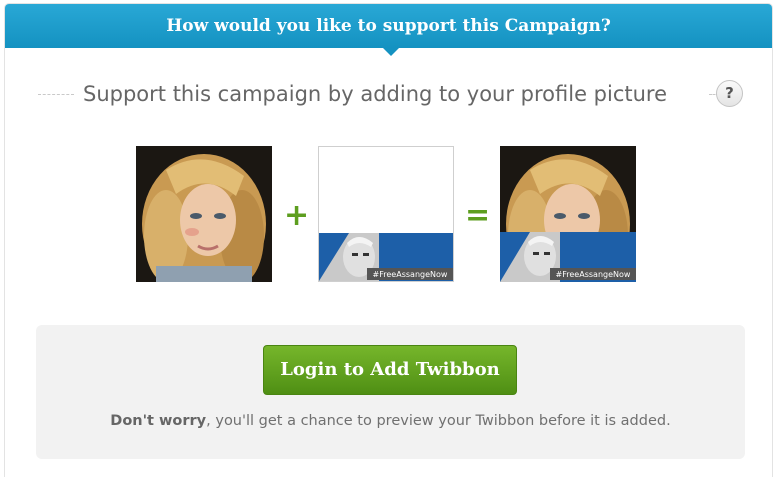  I want to click on twibbon-tag-text: #FreeAssangeNow, so click(410, 274).